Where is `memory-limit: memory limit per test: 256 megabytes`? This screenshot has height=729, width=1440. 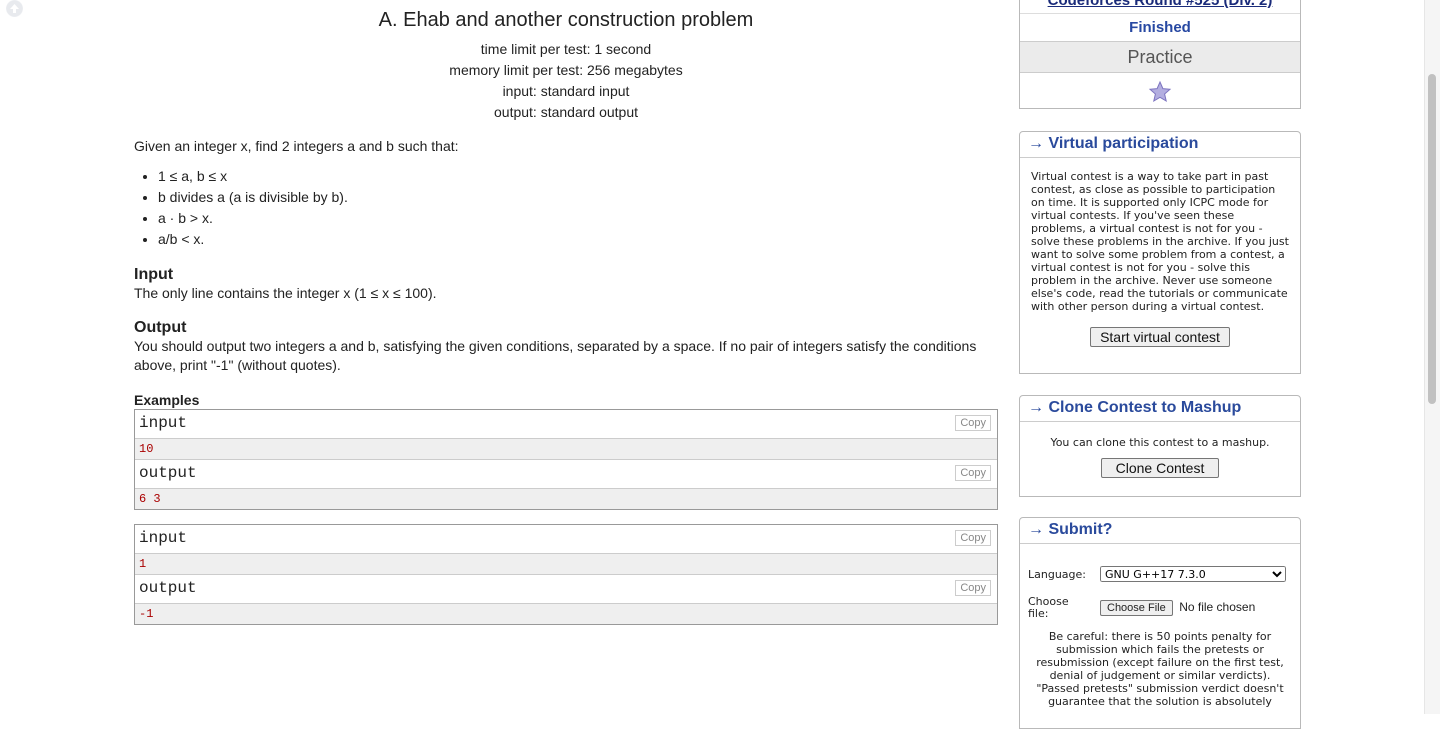
memory-limit: memory limit per test: 256 megabytes is located at coordinates (566, 70).